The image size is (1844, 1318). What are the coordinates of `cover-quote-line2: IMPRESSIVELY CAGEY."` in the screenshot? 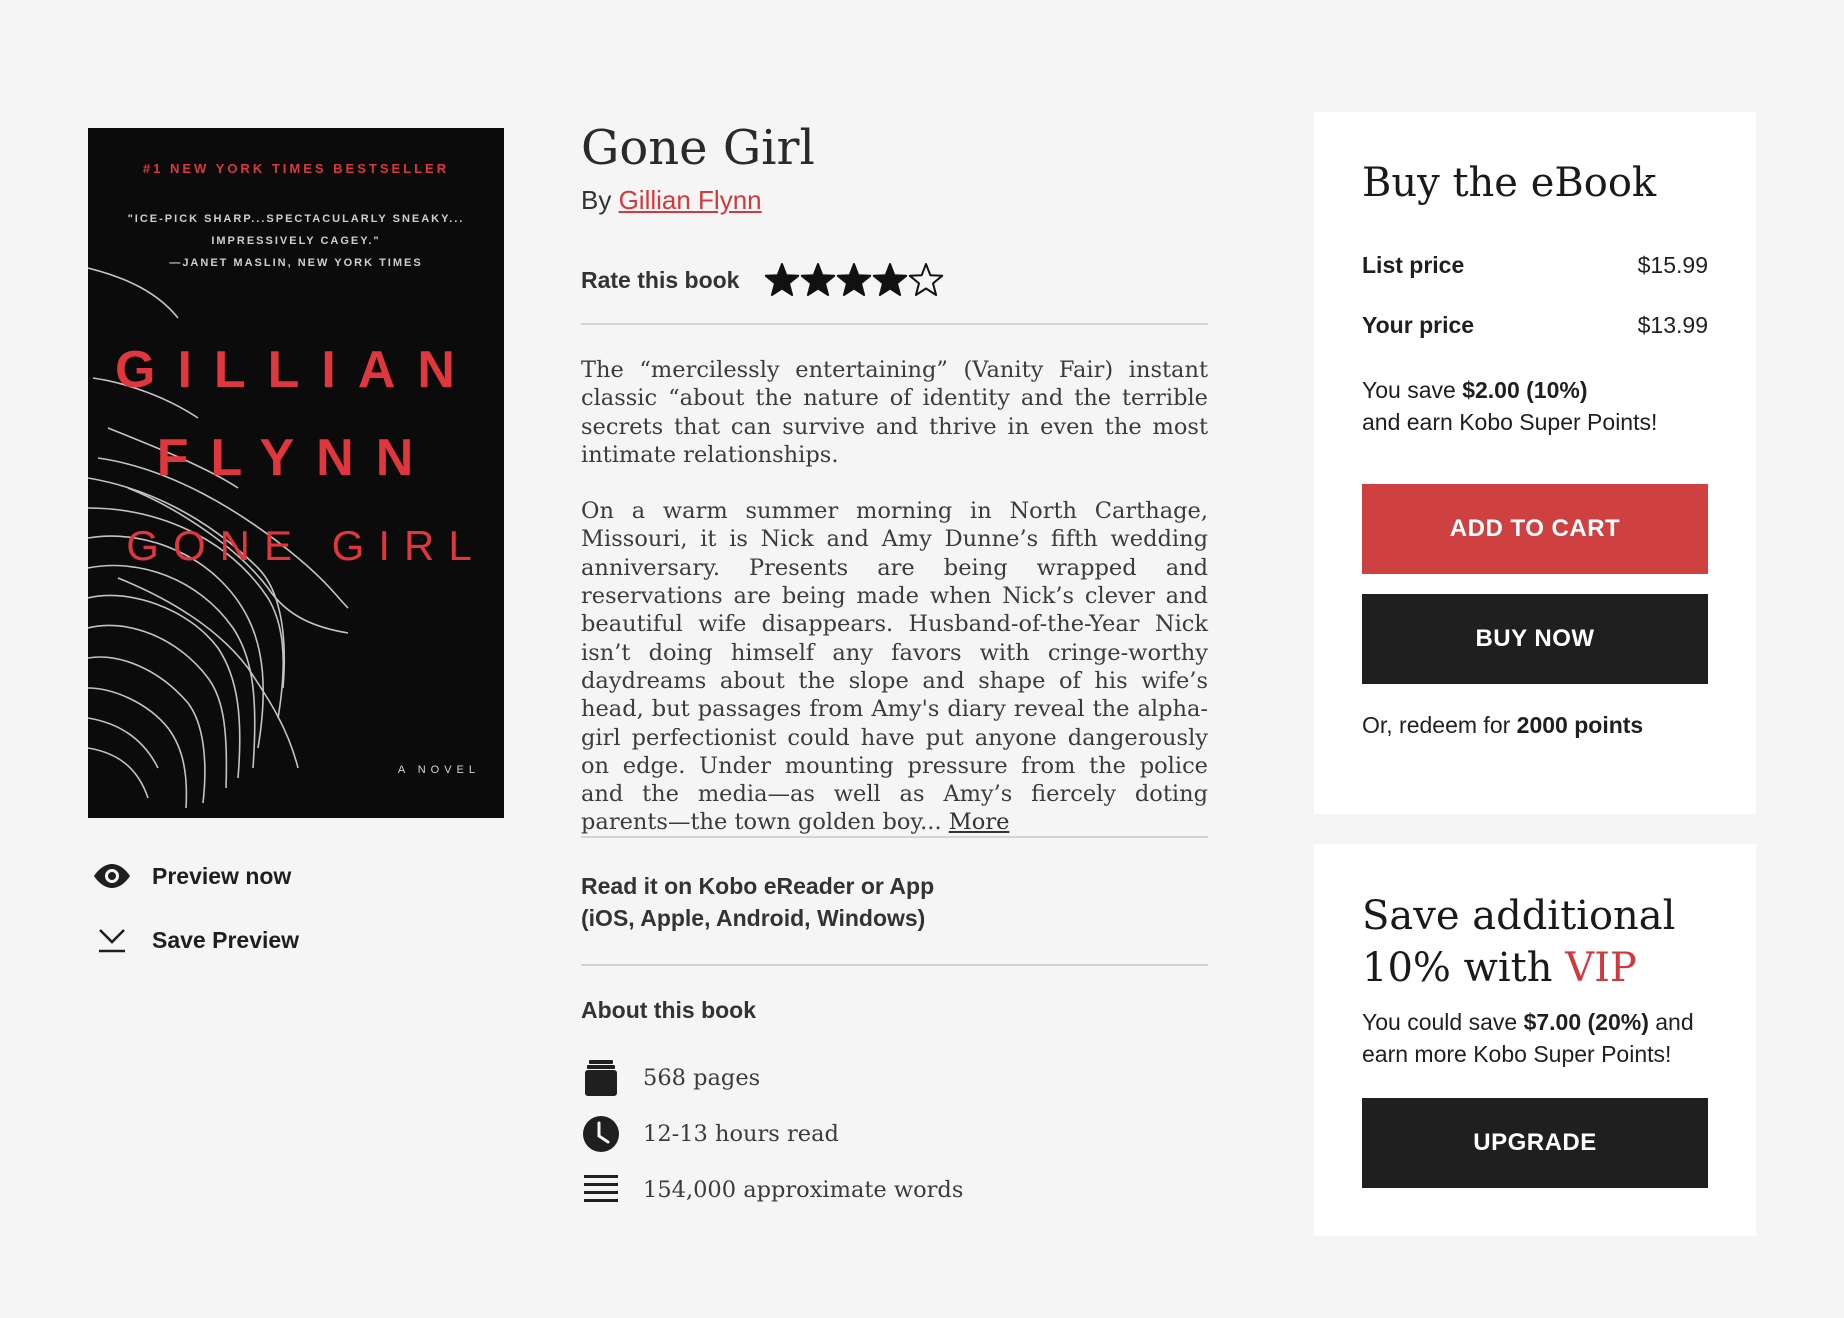 It's located at (296, 241).